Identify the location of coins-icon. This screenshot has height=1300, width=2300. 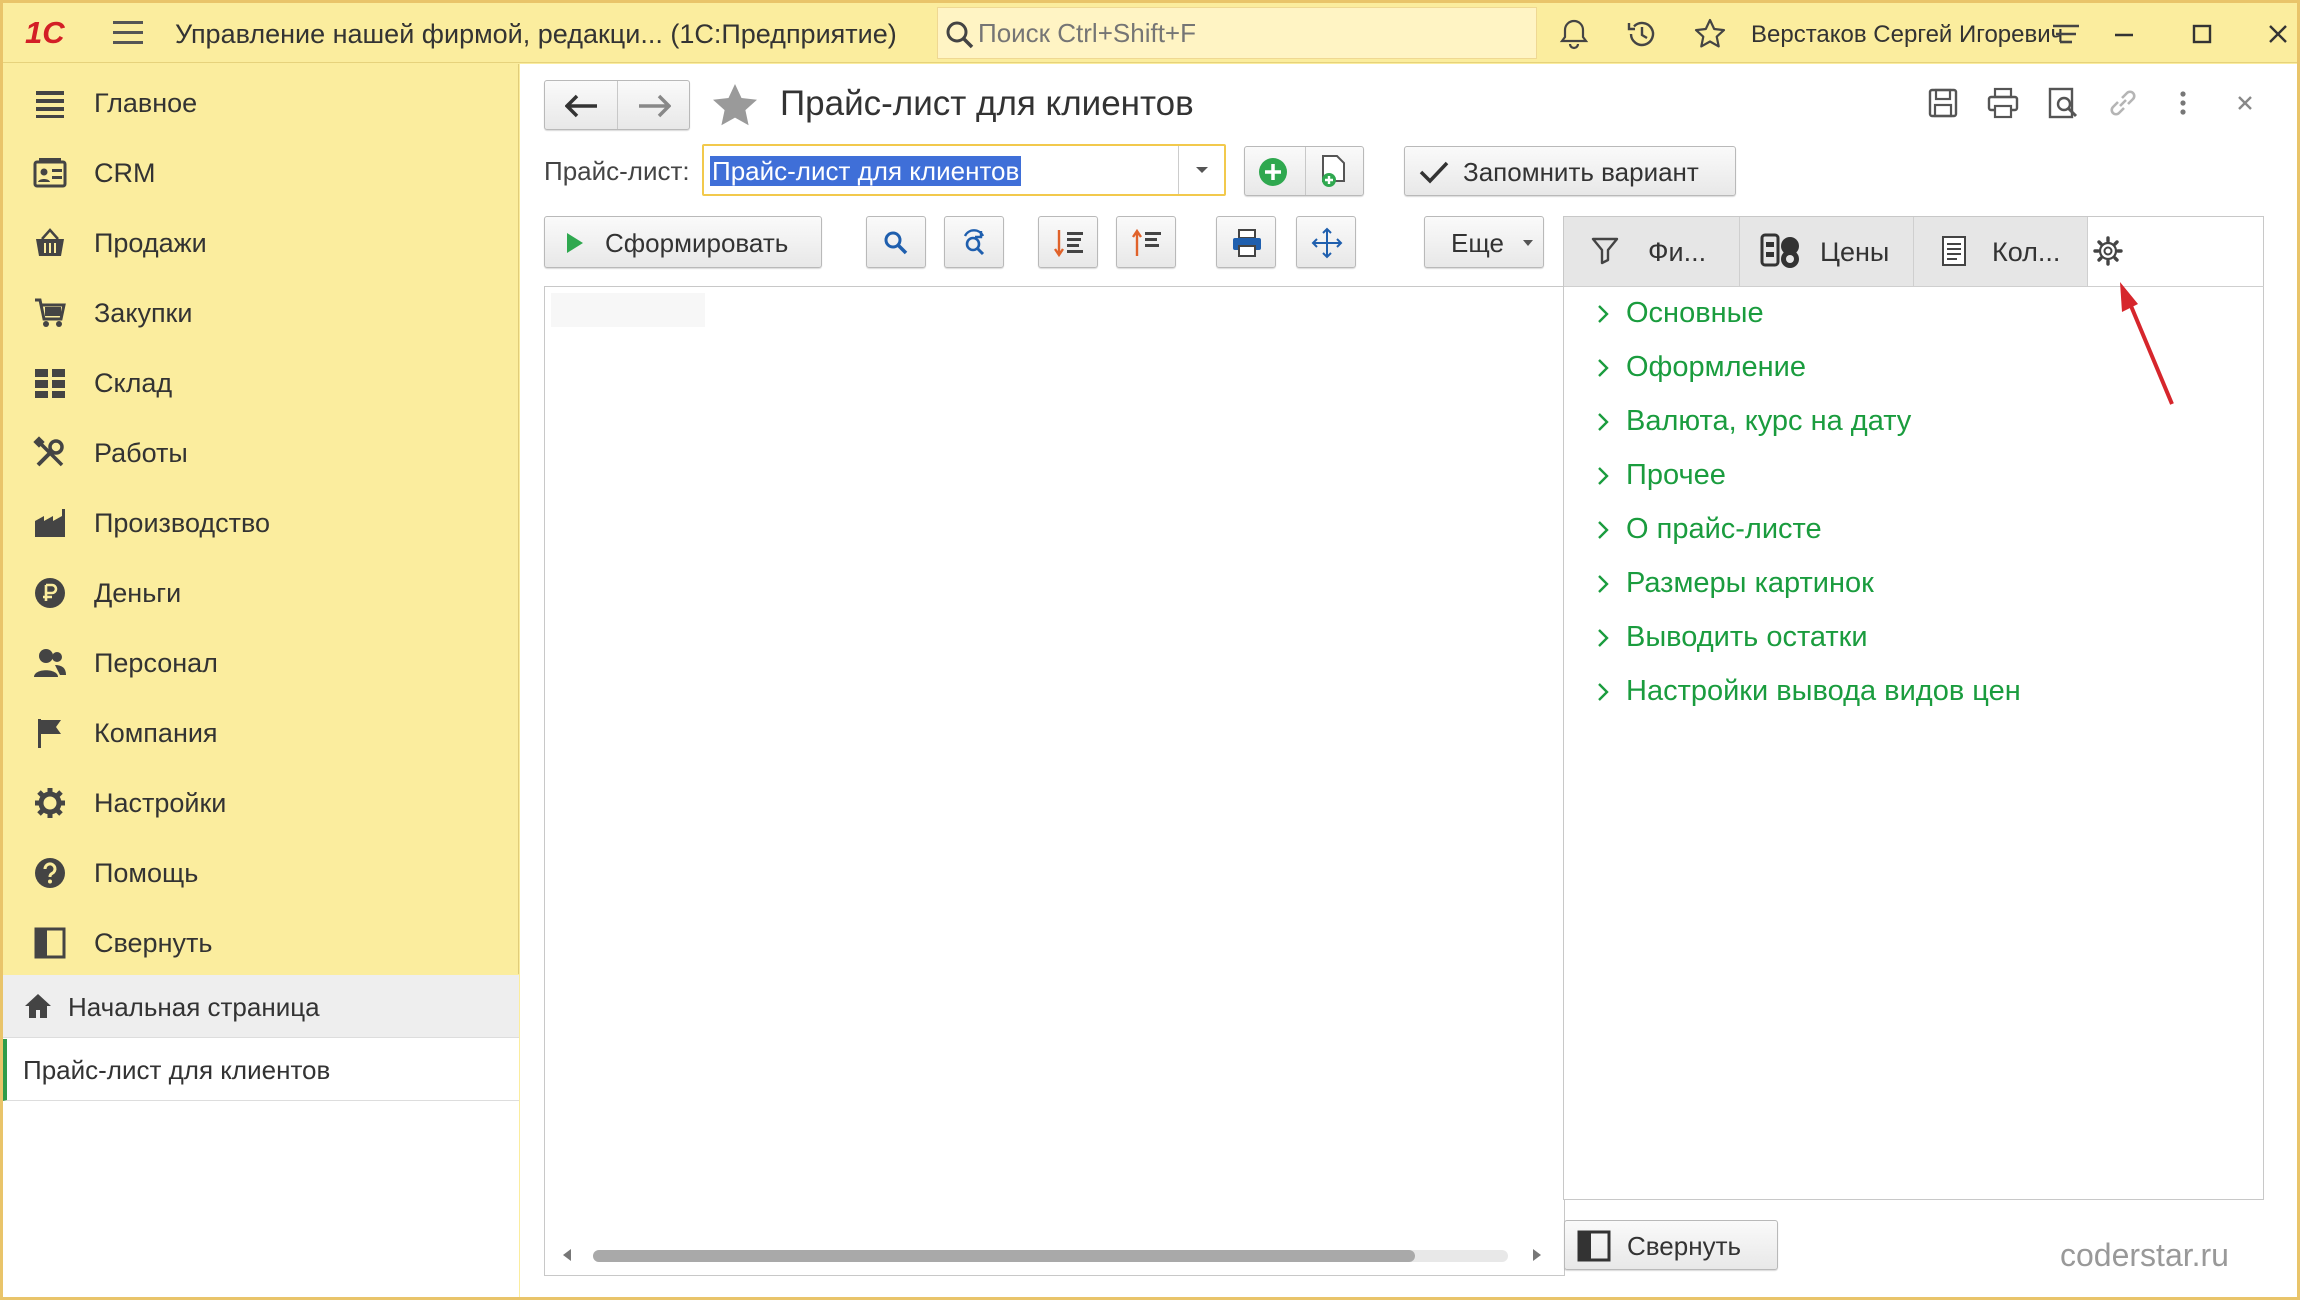
(1779, 250).